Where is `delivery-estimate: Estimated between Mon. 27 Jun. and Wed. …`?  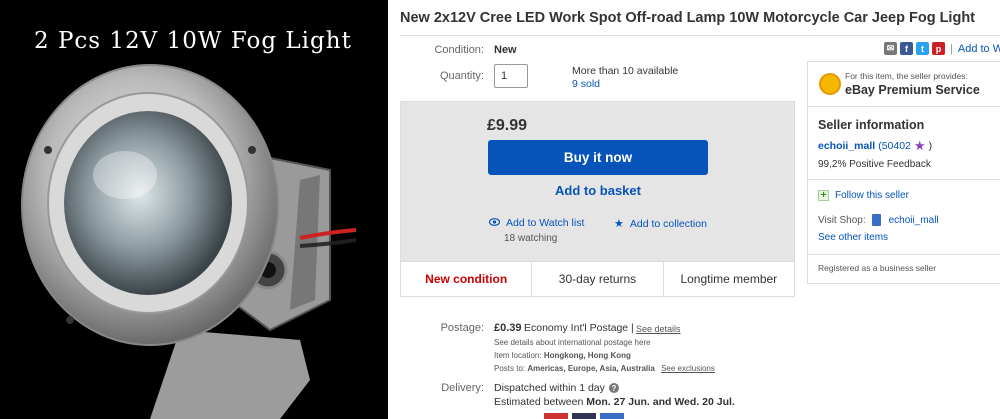
delivery-estimate: Estimated between Mon. 27 Jun. and Wed. … is located at coordinates (614, 402).